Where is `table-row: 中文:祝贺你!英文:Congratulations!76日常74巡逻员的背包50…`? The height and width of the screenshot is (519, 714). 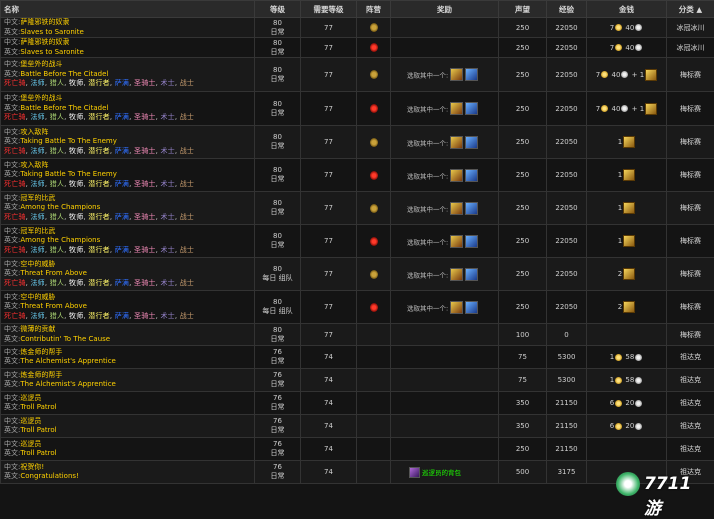
table-row: 中文:祝贺你!英文:Congratulations!76日常74巡逻员的背包50… is located at coordinates (357, 472).